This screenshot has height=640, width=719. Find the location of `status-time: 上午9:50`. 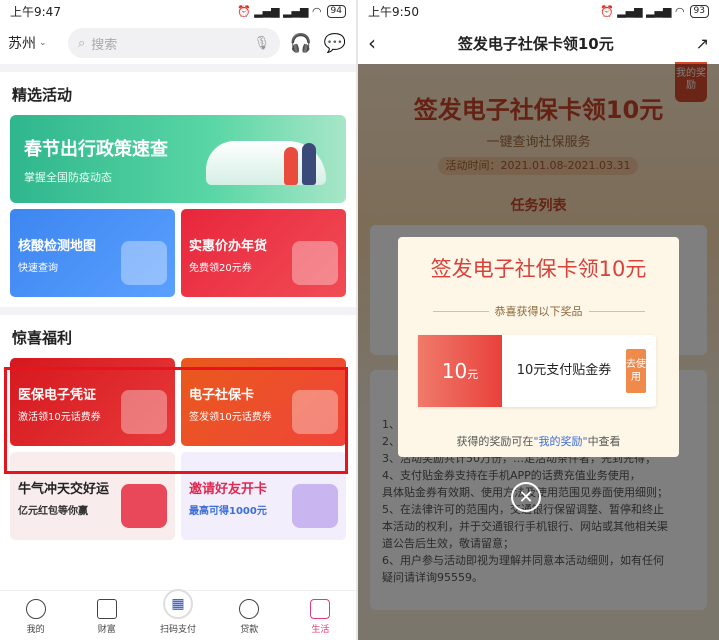

status-time: 上午9:50 is located at coordinates (393, 11).